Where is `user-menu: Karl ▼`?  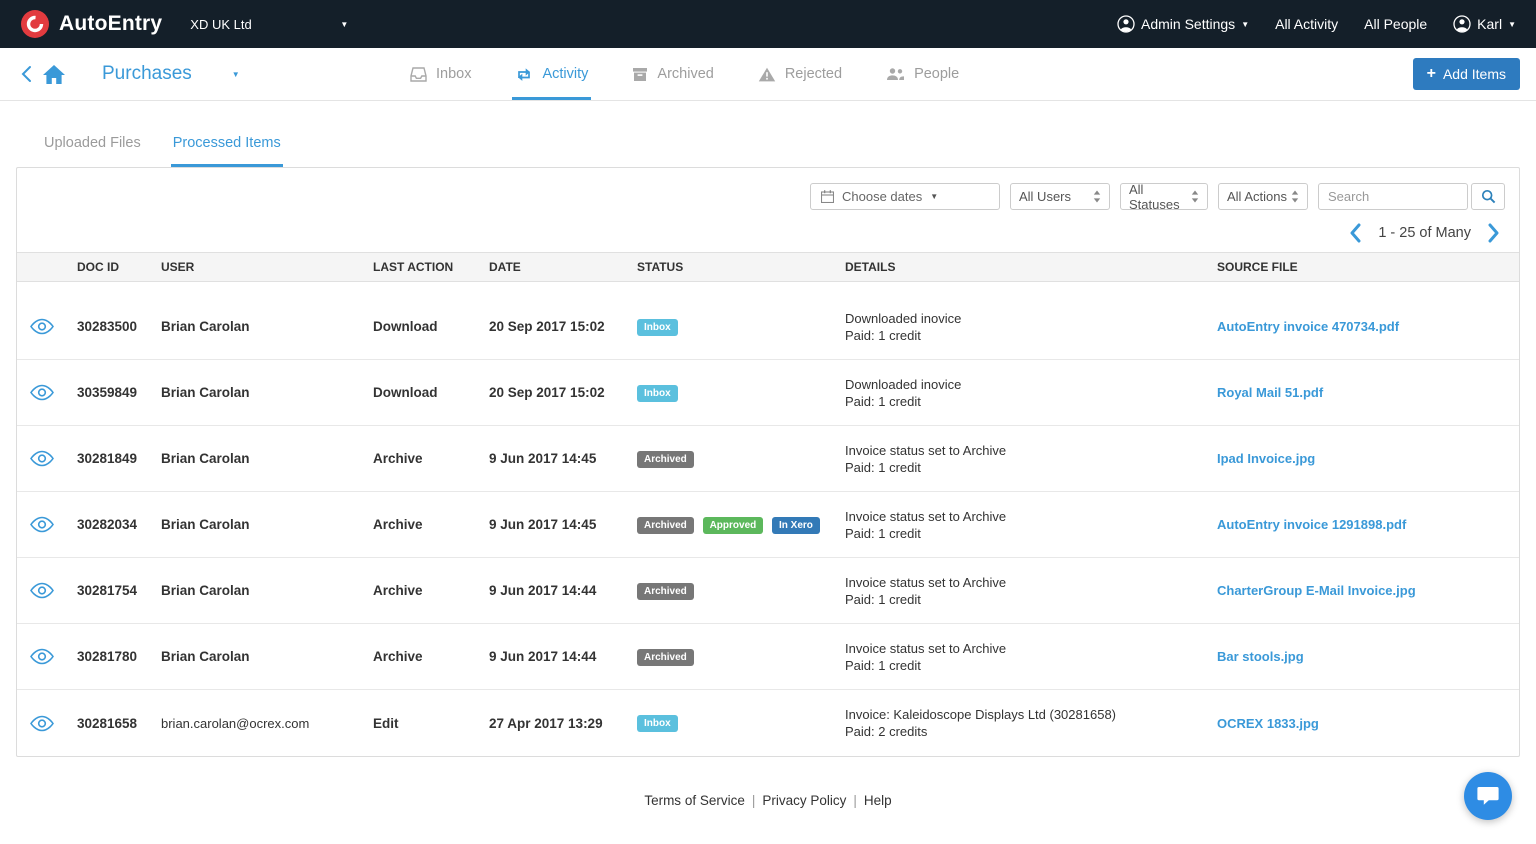
user-menu: Karl ▼ is located at coordinates (1484, 24).